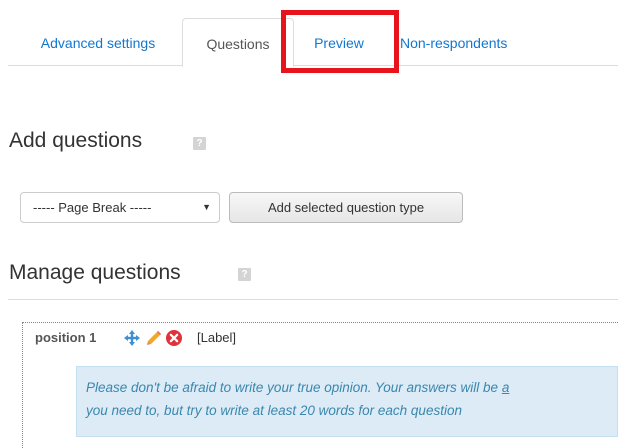 The image size is (618, 448). I want to click on question-type-select: ----- Page Break ----- ▼, so click(120, 207).